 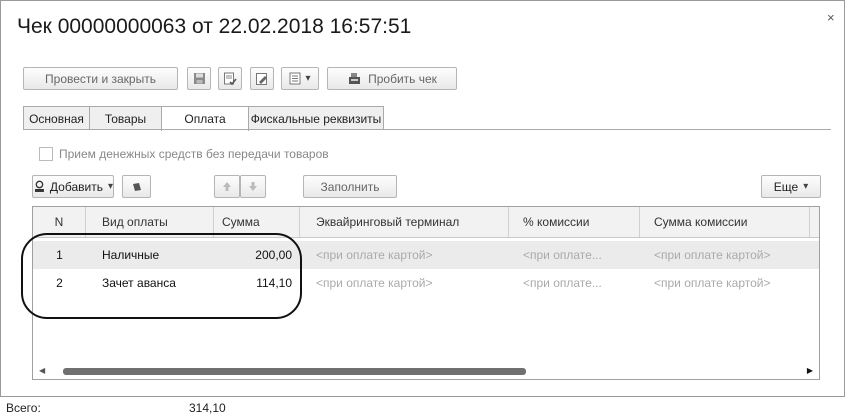 I want to click on pick-button, so click(x=136, y=186).